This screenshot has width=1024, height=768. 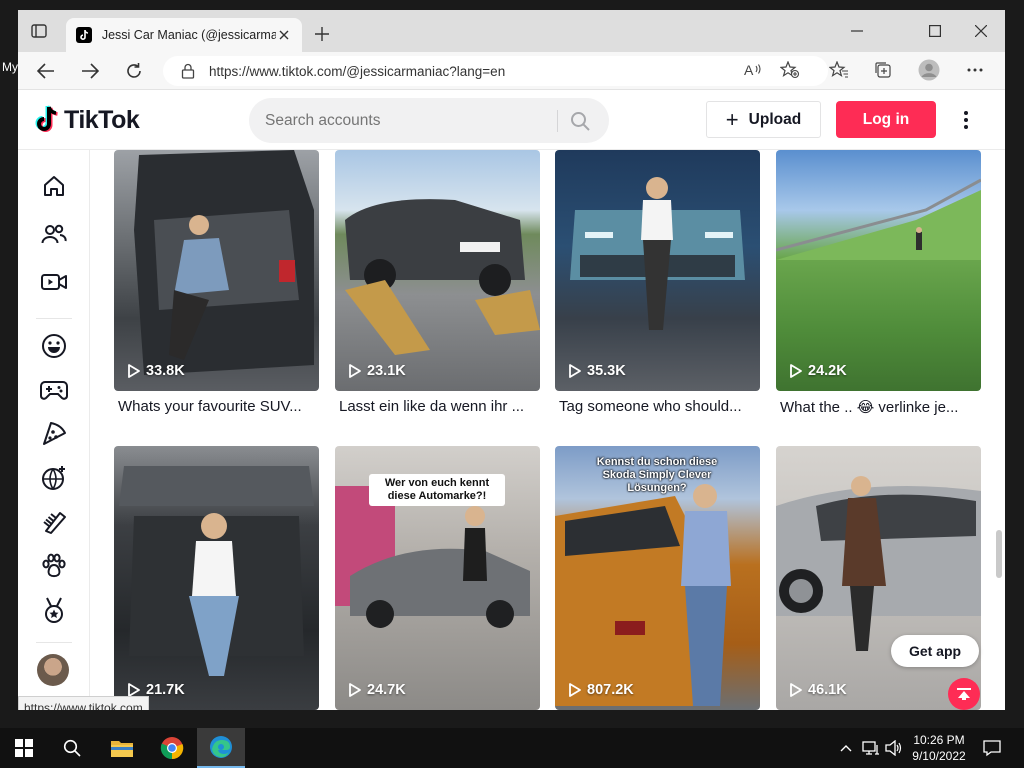 I want to click on scroll-to-top-button, so click(x=964, y=694).